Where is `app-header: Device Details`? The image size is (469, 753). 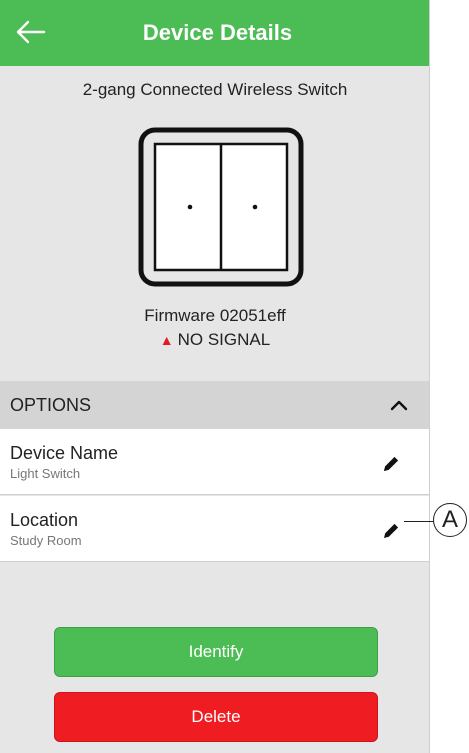 app-header: Device Details is located at coordinates (214, 33).